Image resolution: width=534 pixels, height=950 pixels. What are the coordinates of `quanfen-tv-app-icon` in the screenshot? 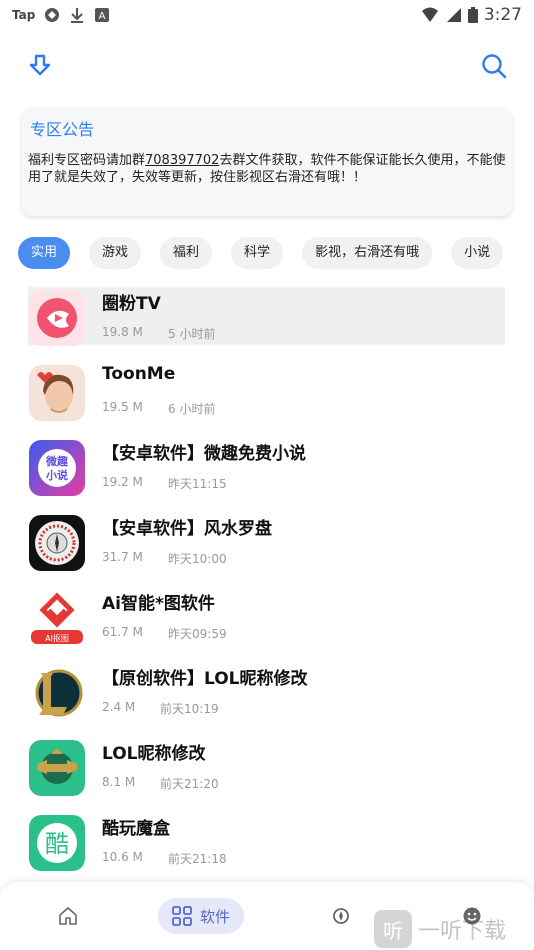 It's located at (57, 318).